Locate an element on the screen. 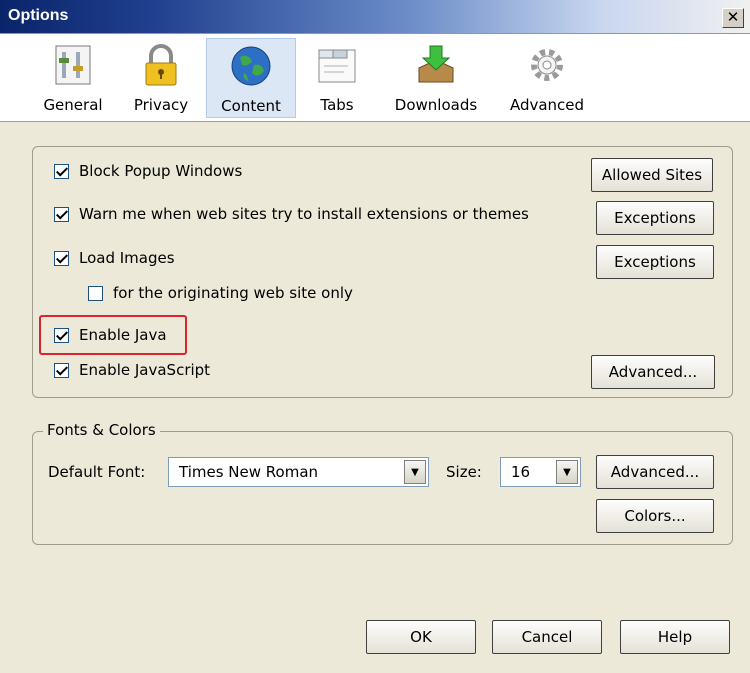  tab-label: Advanced is located at coordinates (547, 105).